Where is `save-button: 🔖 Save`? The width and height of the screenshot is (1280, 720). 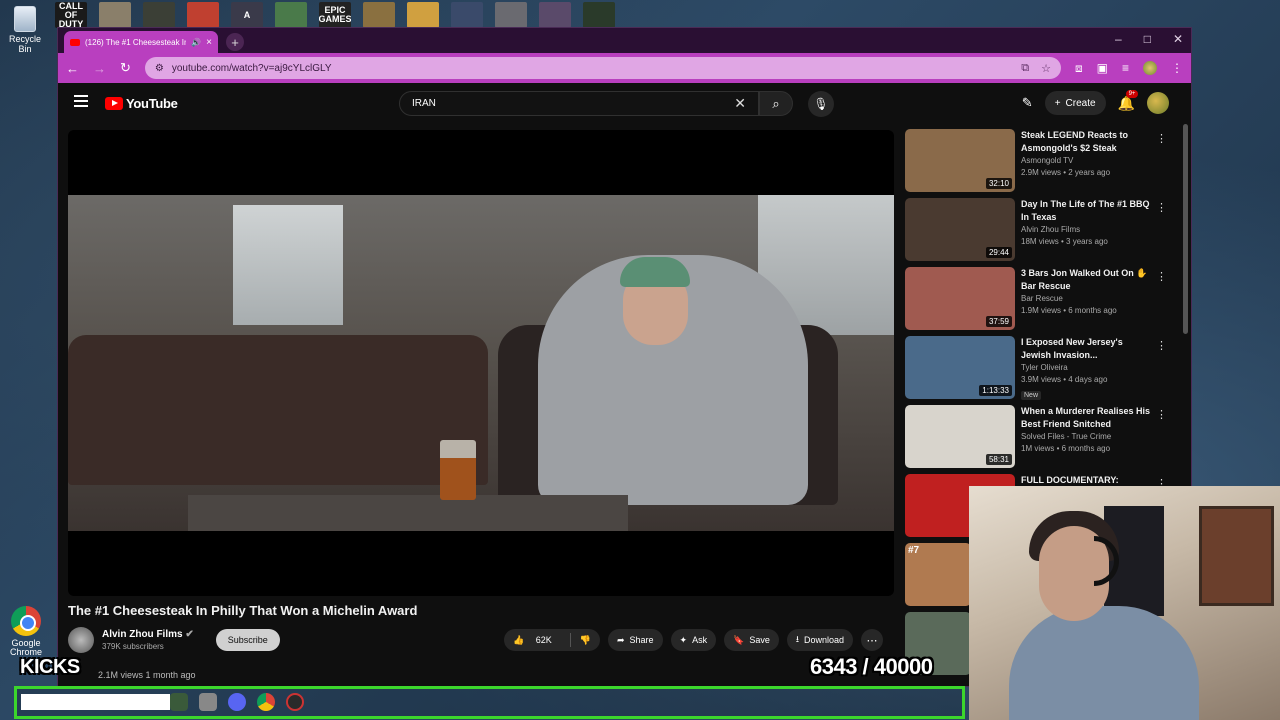 save-button: 🔖 Save is located at coordinates (751, 640).